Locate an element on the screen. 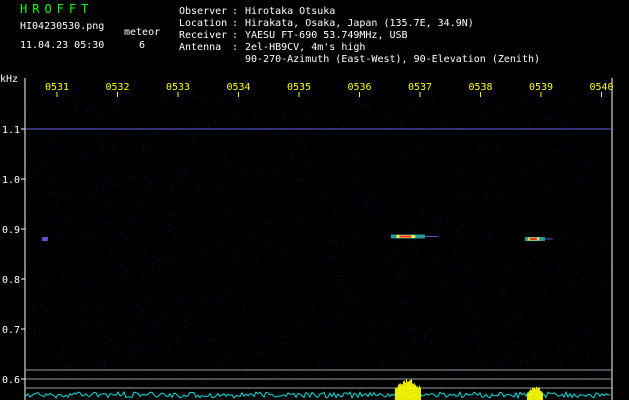 The image size is (629, 400). x-tick-label: 0536 is located at coordinates (359, 87).